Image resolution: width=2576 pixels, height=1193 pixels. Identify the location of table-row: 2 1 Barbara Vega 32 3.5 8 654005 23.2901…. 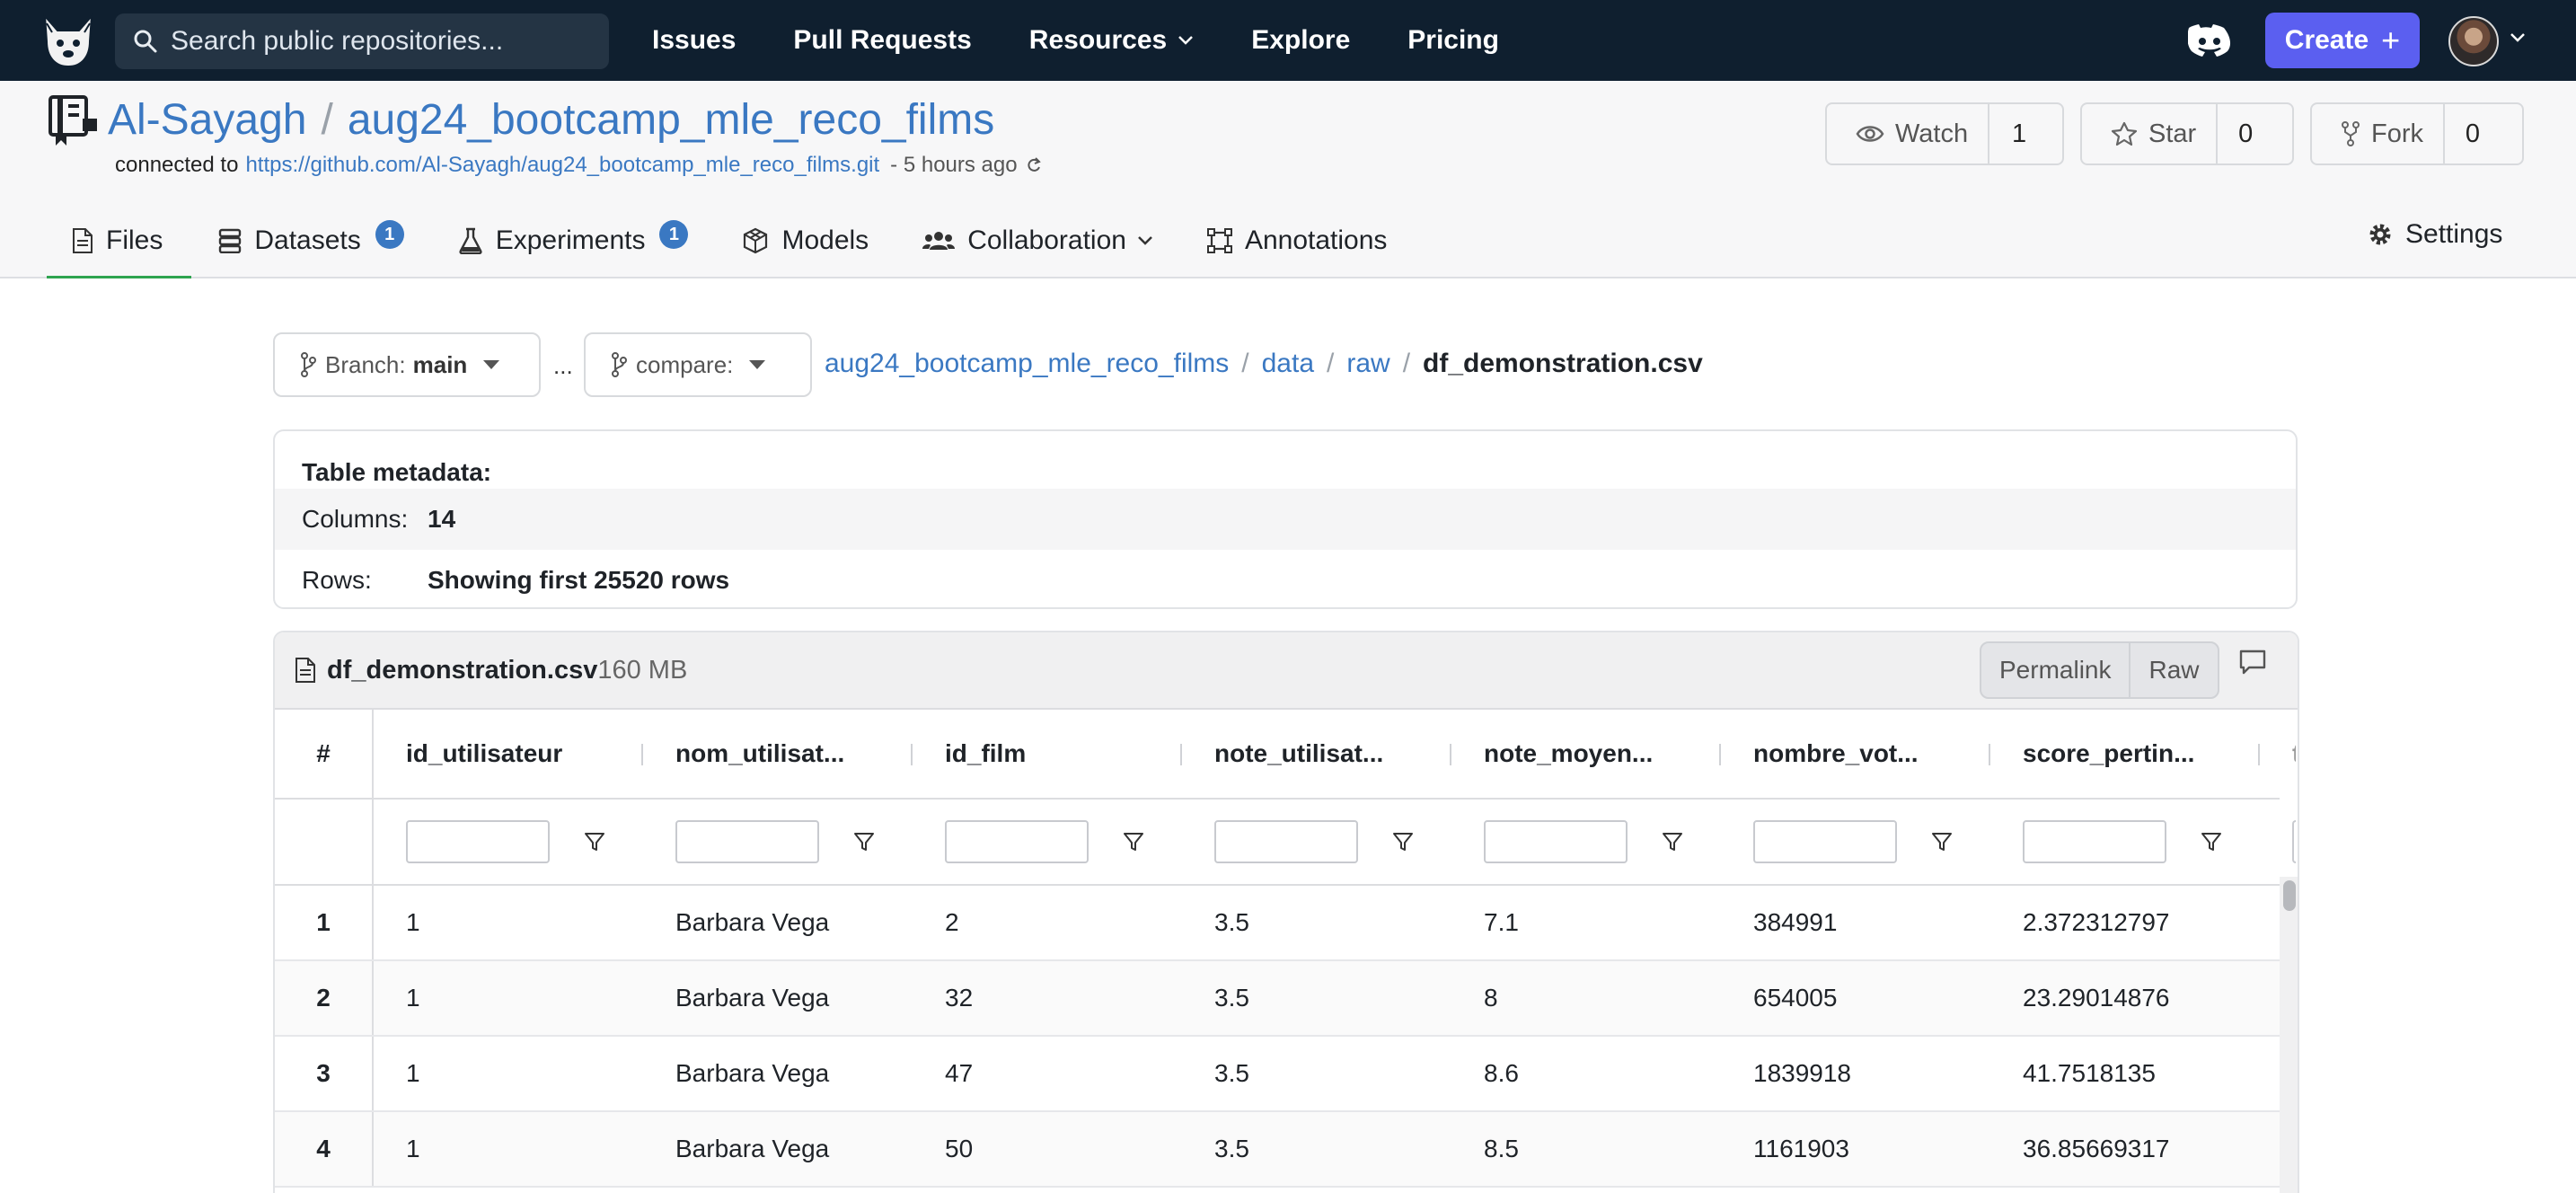
(1277, 999).